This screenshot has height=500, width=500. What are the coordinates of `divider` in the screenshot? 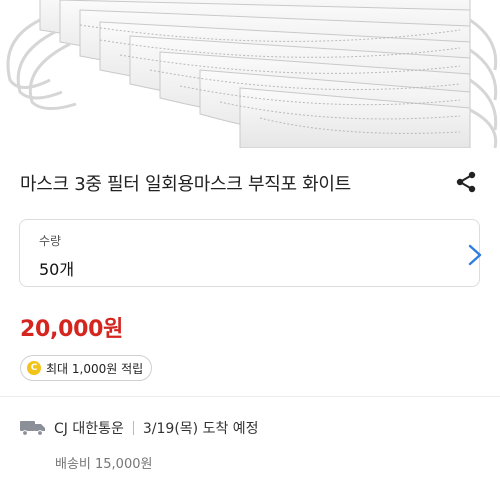 It's located at (250, 396).